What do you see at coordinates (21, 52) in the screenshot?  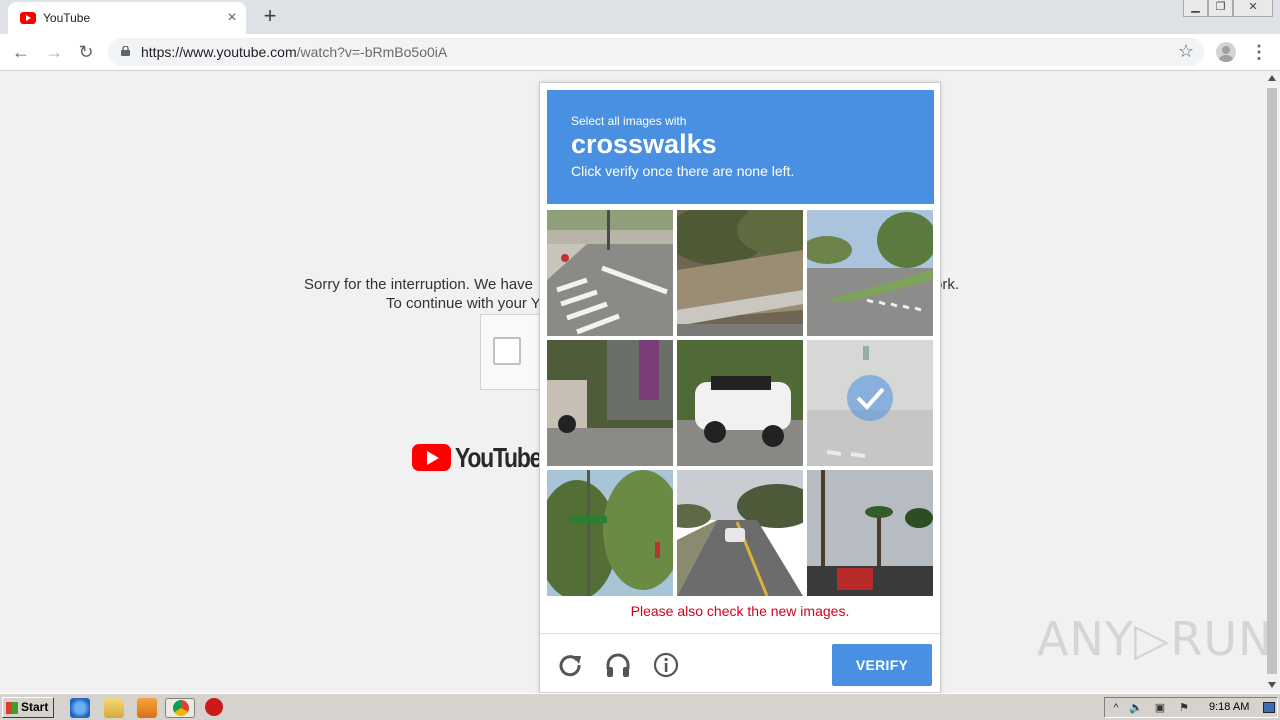 I see `back-button: ←` at bounding box center [21, 52].